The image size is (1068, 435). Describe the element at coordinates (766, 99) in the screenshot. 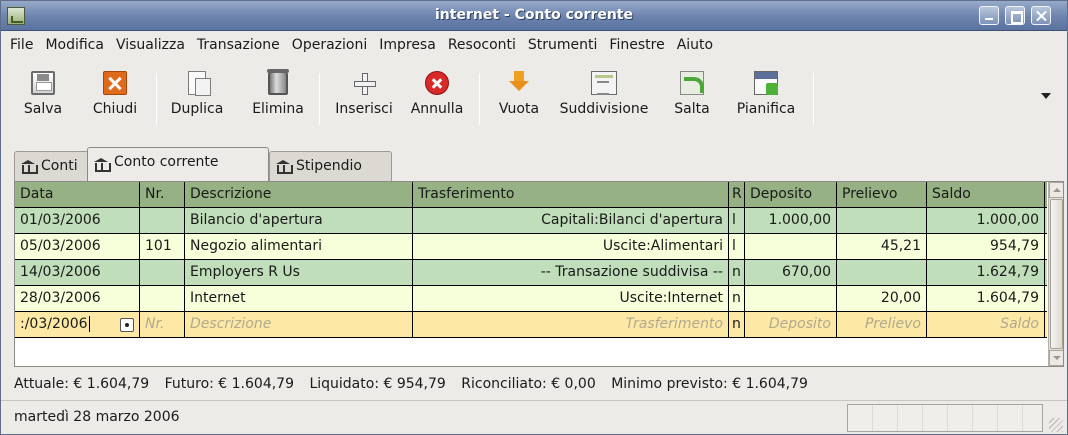

I see `schedule-button: Pianifica` at that location.